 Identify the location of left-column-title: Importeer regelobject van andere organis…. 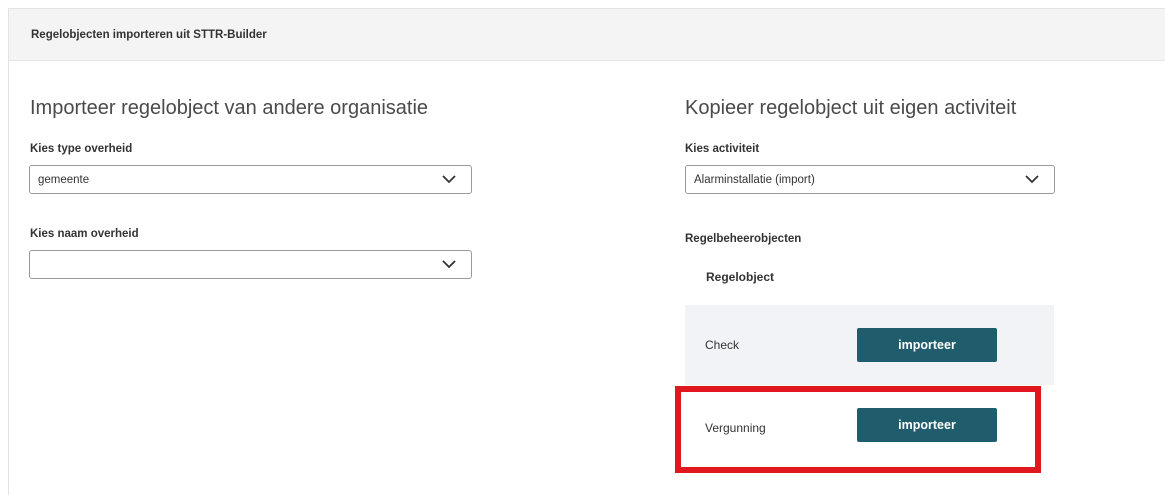
(229, 108).